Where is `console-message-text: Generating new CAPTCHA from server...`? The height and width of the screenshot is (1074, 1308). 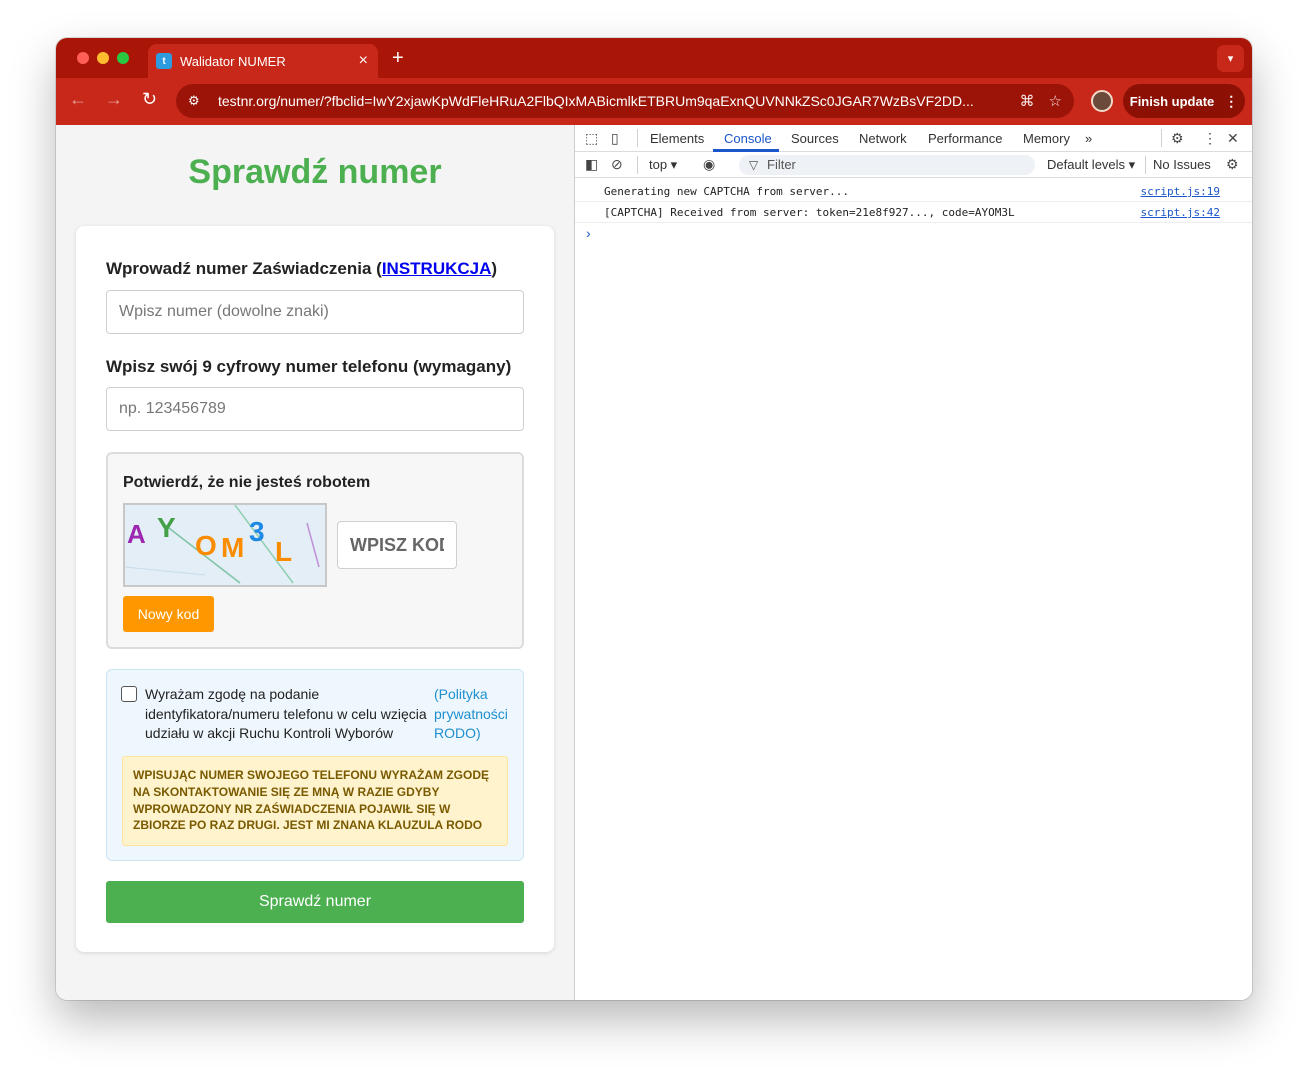
console-message-text: Generating new CAPTCHA from server... is located at coordinates (727, 191).